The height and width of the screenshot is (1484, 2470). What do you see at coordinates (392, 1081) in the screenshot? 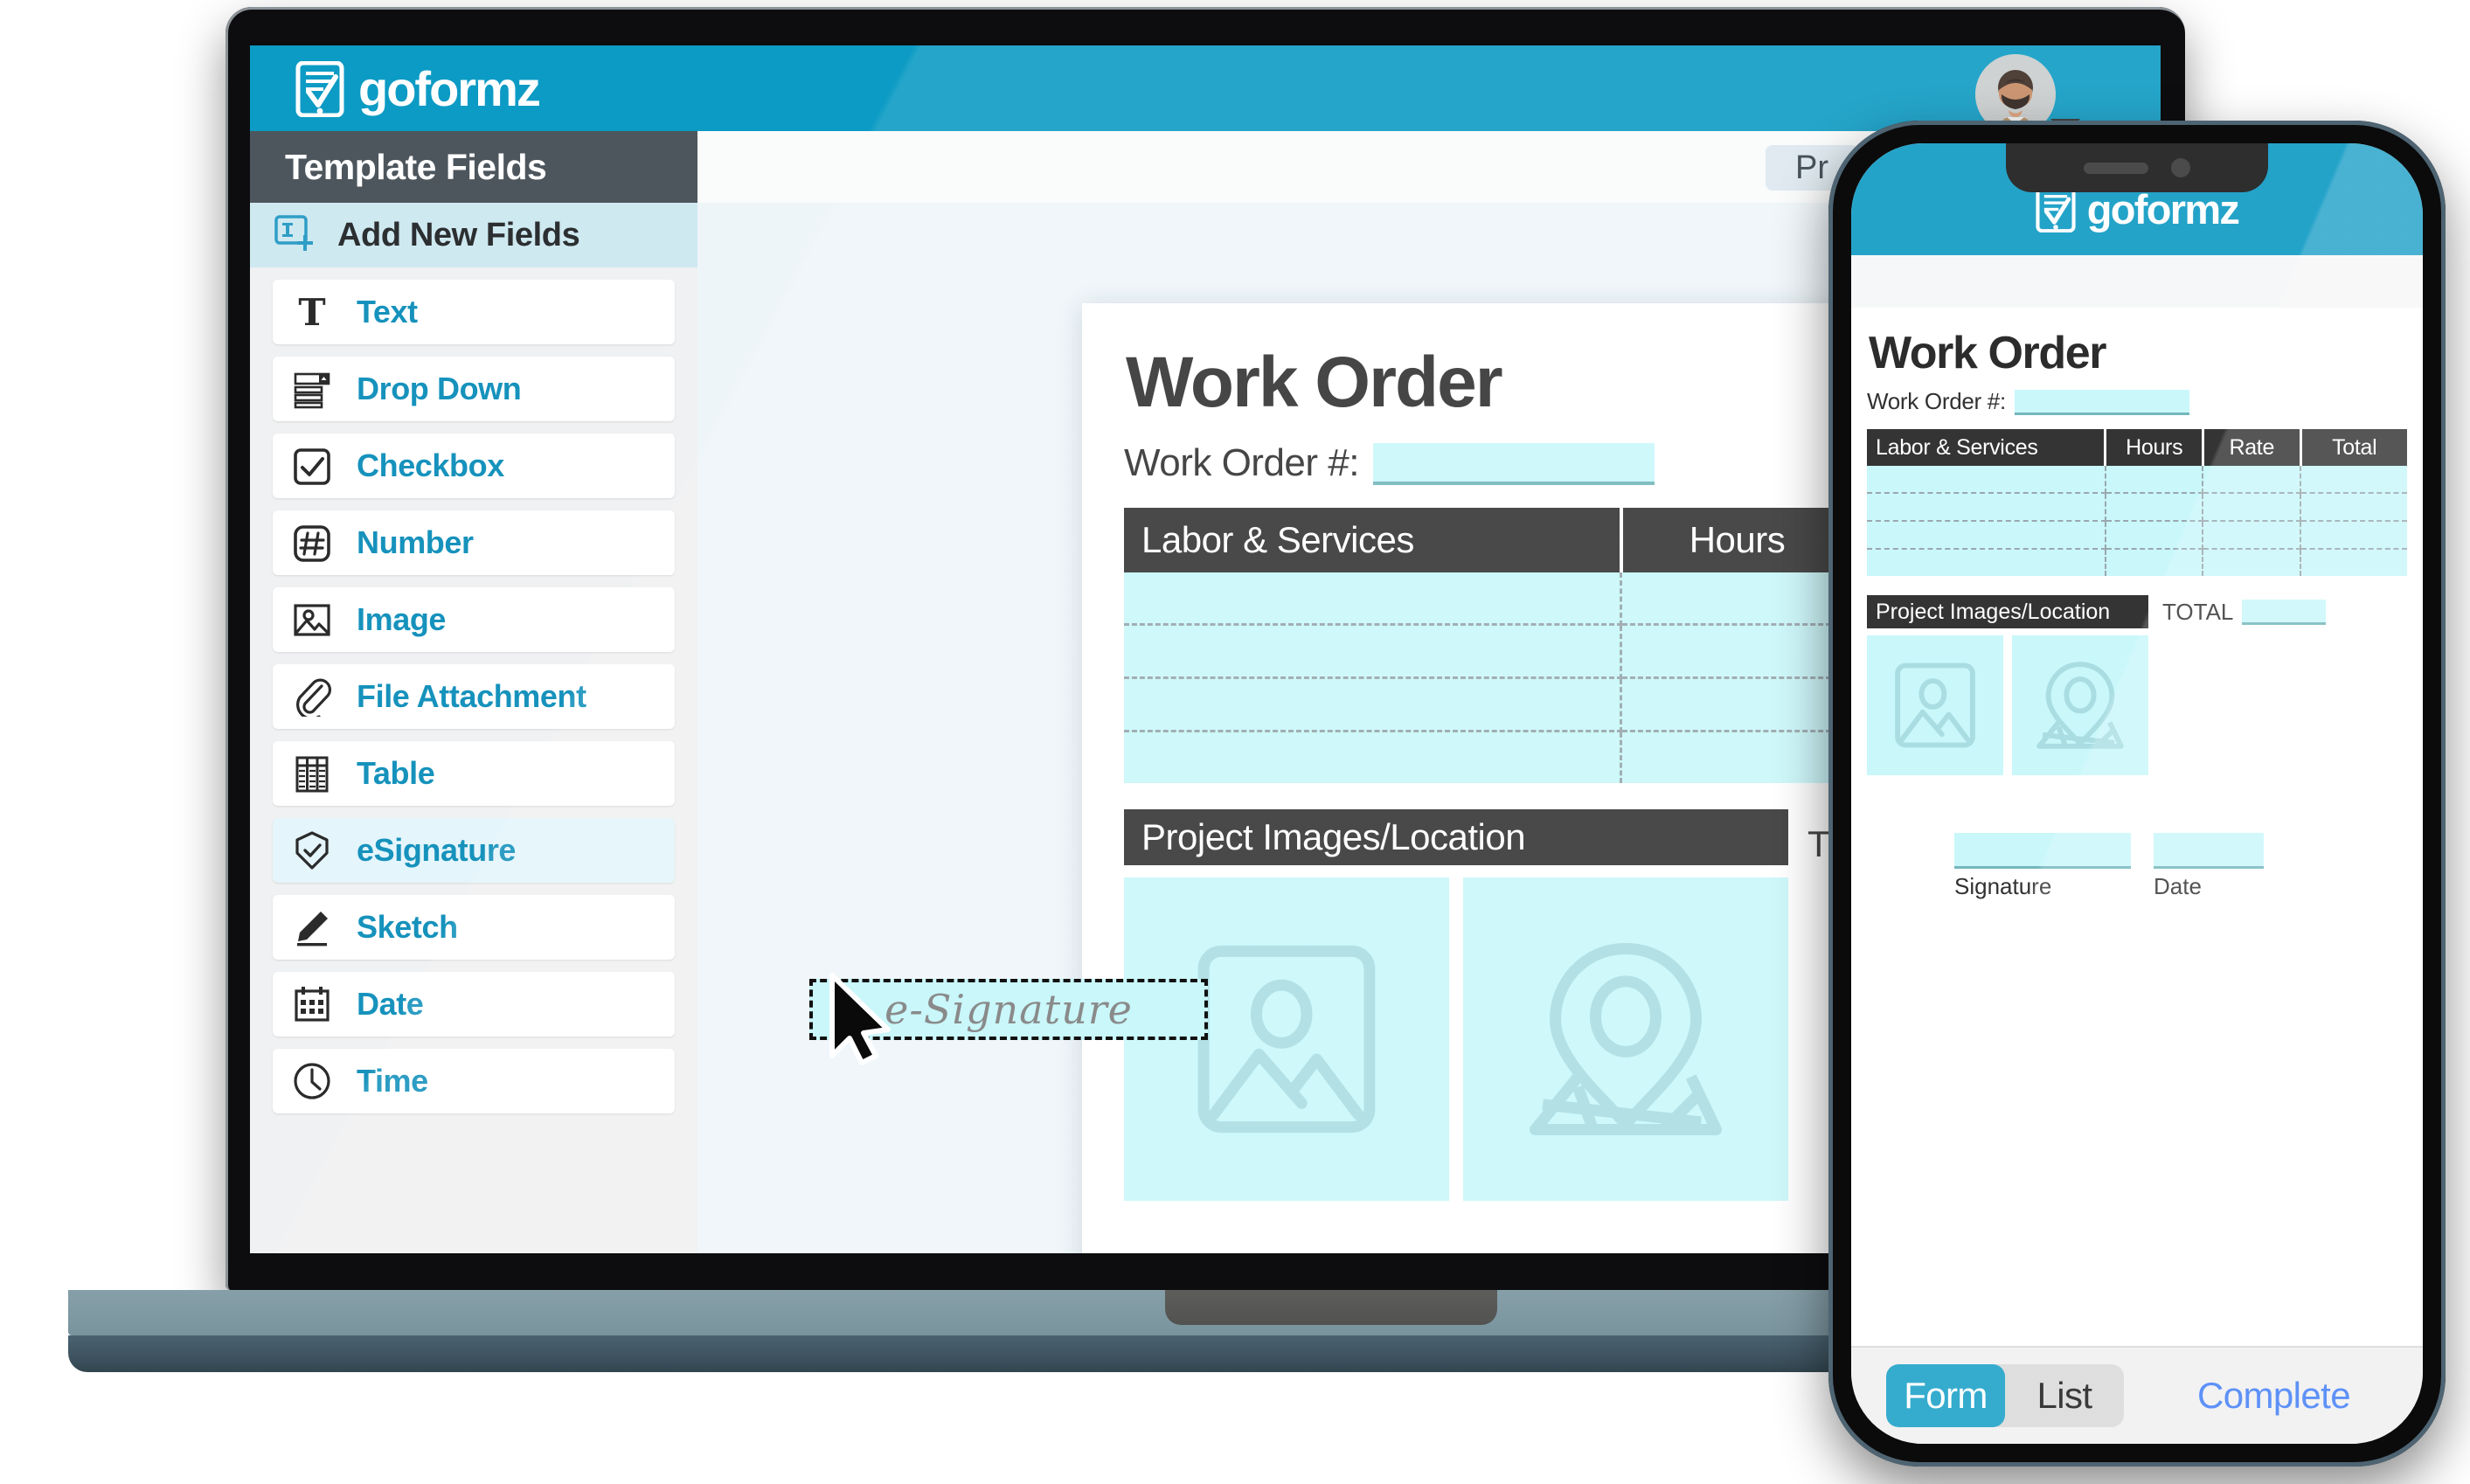
I see `field-label: Time` at bounding box center [392, 1081].